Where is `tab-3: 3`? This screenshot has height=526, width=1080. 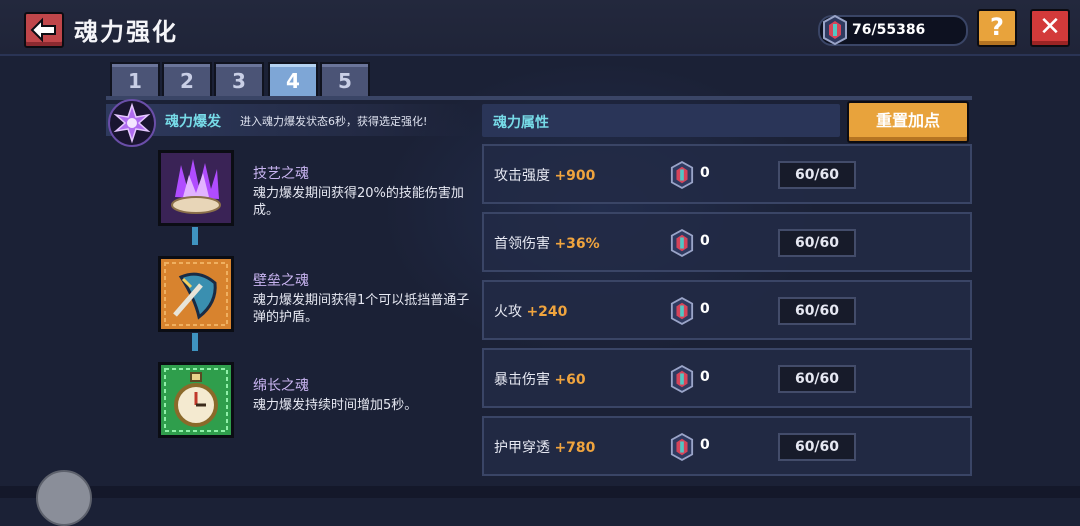
tab-3: 3 is located at coordinates (239, 80).